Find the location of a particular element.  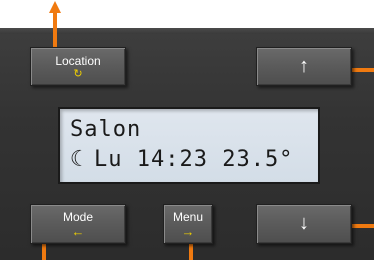

moon-icon: ☾ is located at coordinates (77, 159).